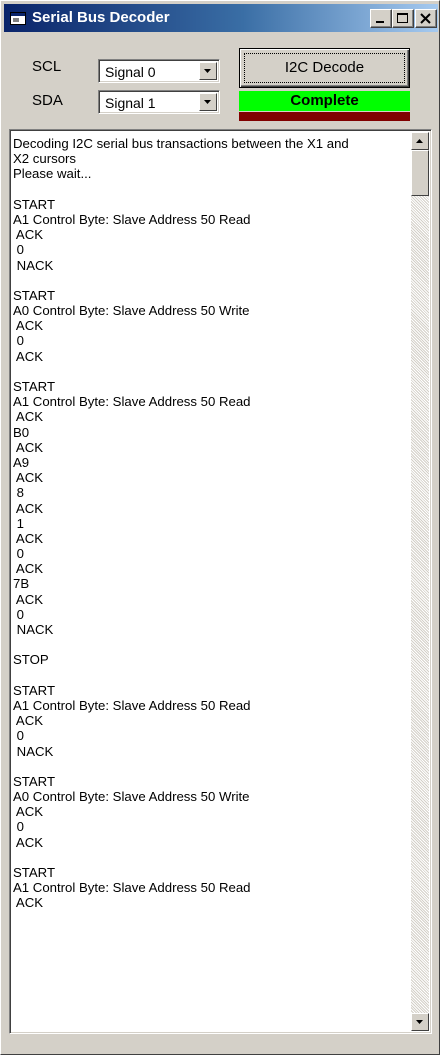 This screenshot has height=1055, width=440. Describe the element at coordinates (18, 18) in the screenshot. I see `app-window-icon` at that location.